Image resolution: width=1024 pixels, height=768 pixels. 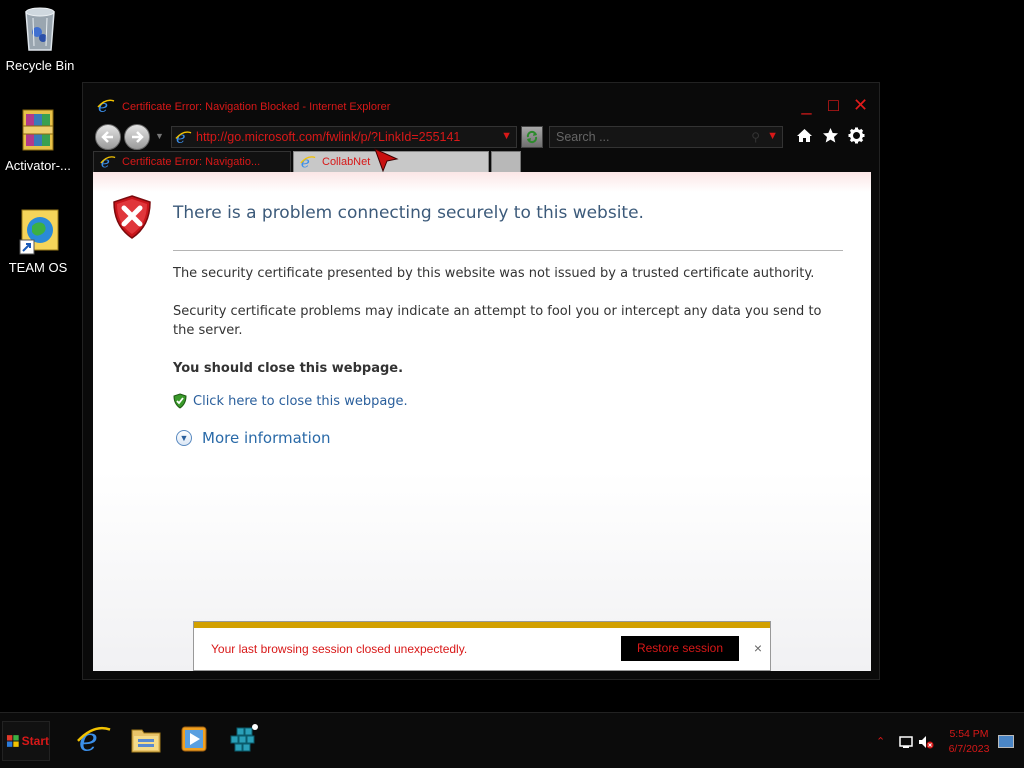 What do you see at coordinates (969, 742) in the screenshot?
I see `clock: 5:54 PM 6/7/2023` at bounding box center [969, 742].